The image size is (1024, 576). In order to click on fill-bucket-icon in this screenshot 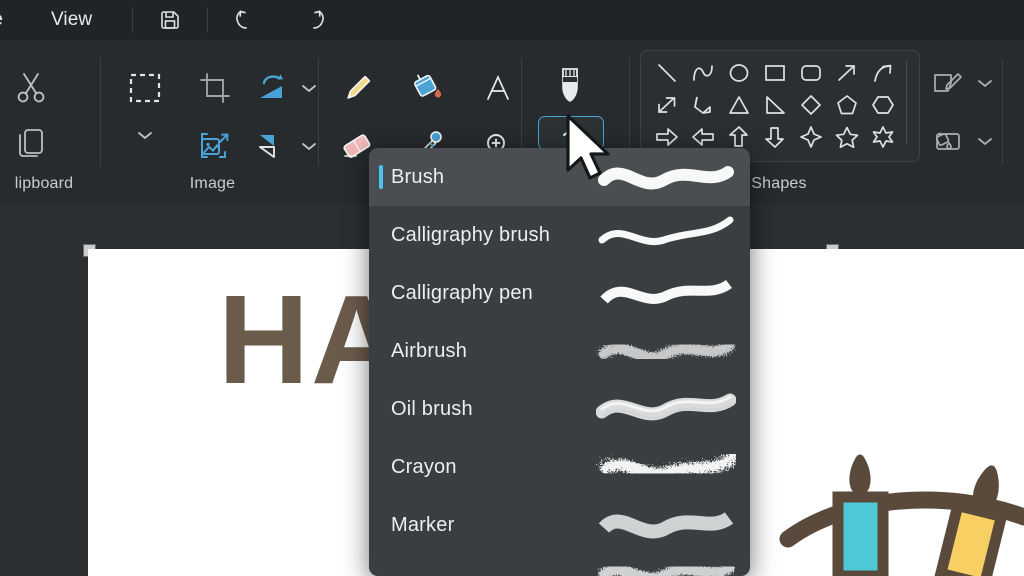, I will do `click(428, 88)`.